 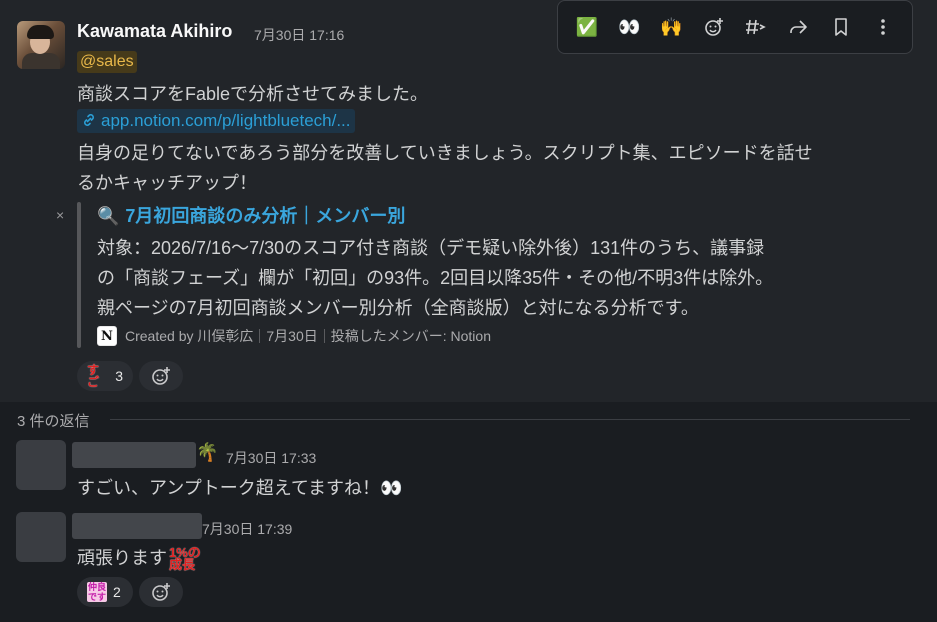 I want to click on sugoi-stamp-icon: すご, so click(x=93, y=376).